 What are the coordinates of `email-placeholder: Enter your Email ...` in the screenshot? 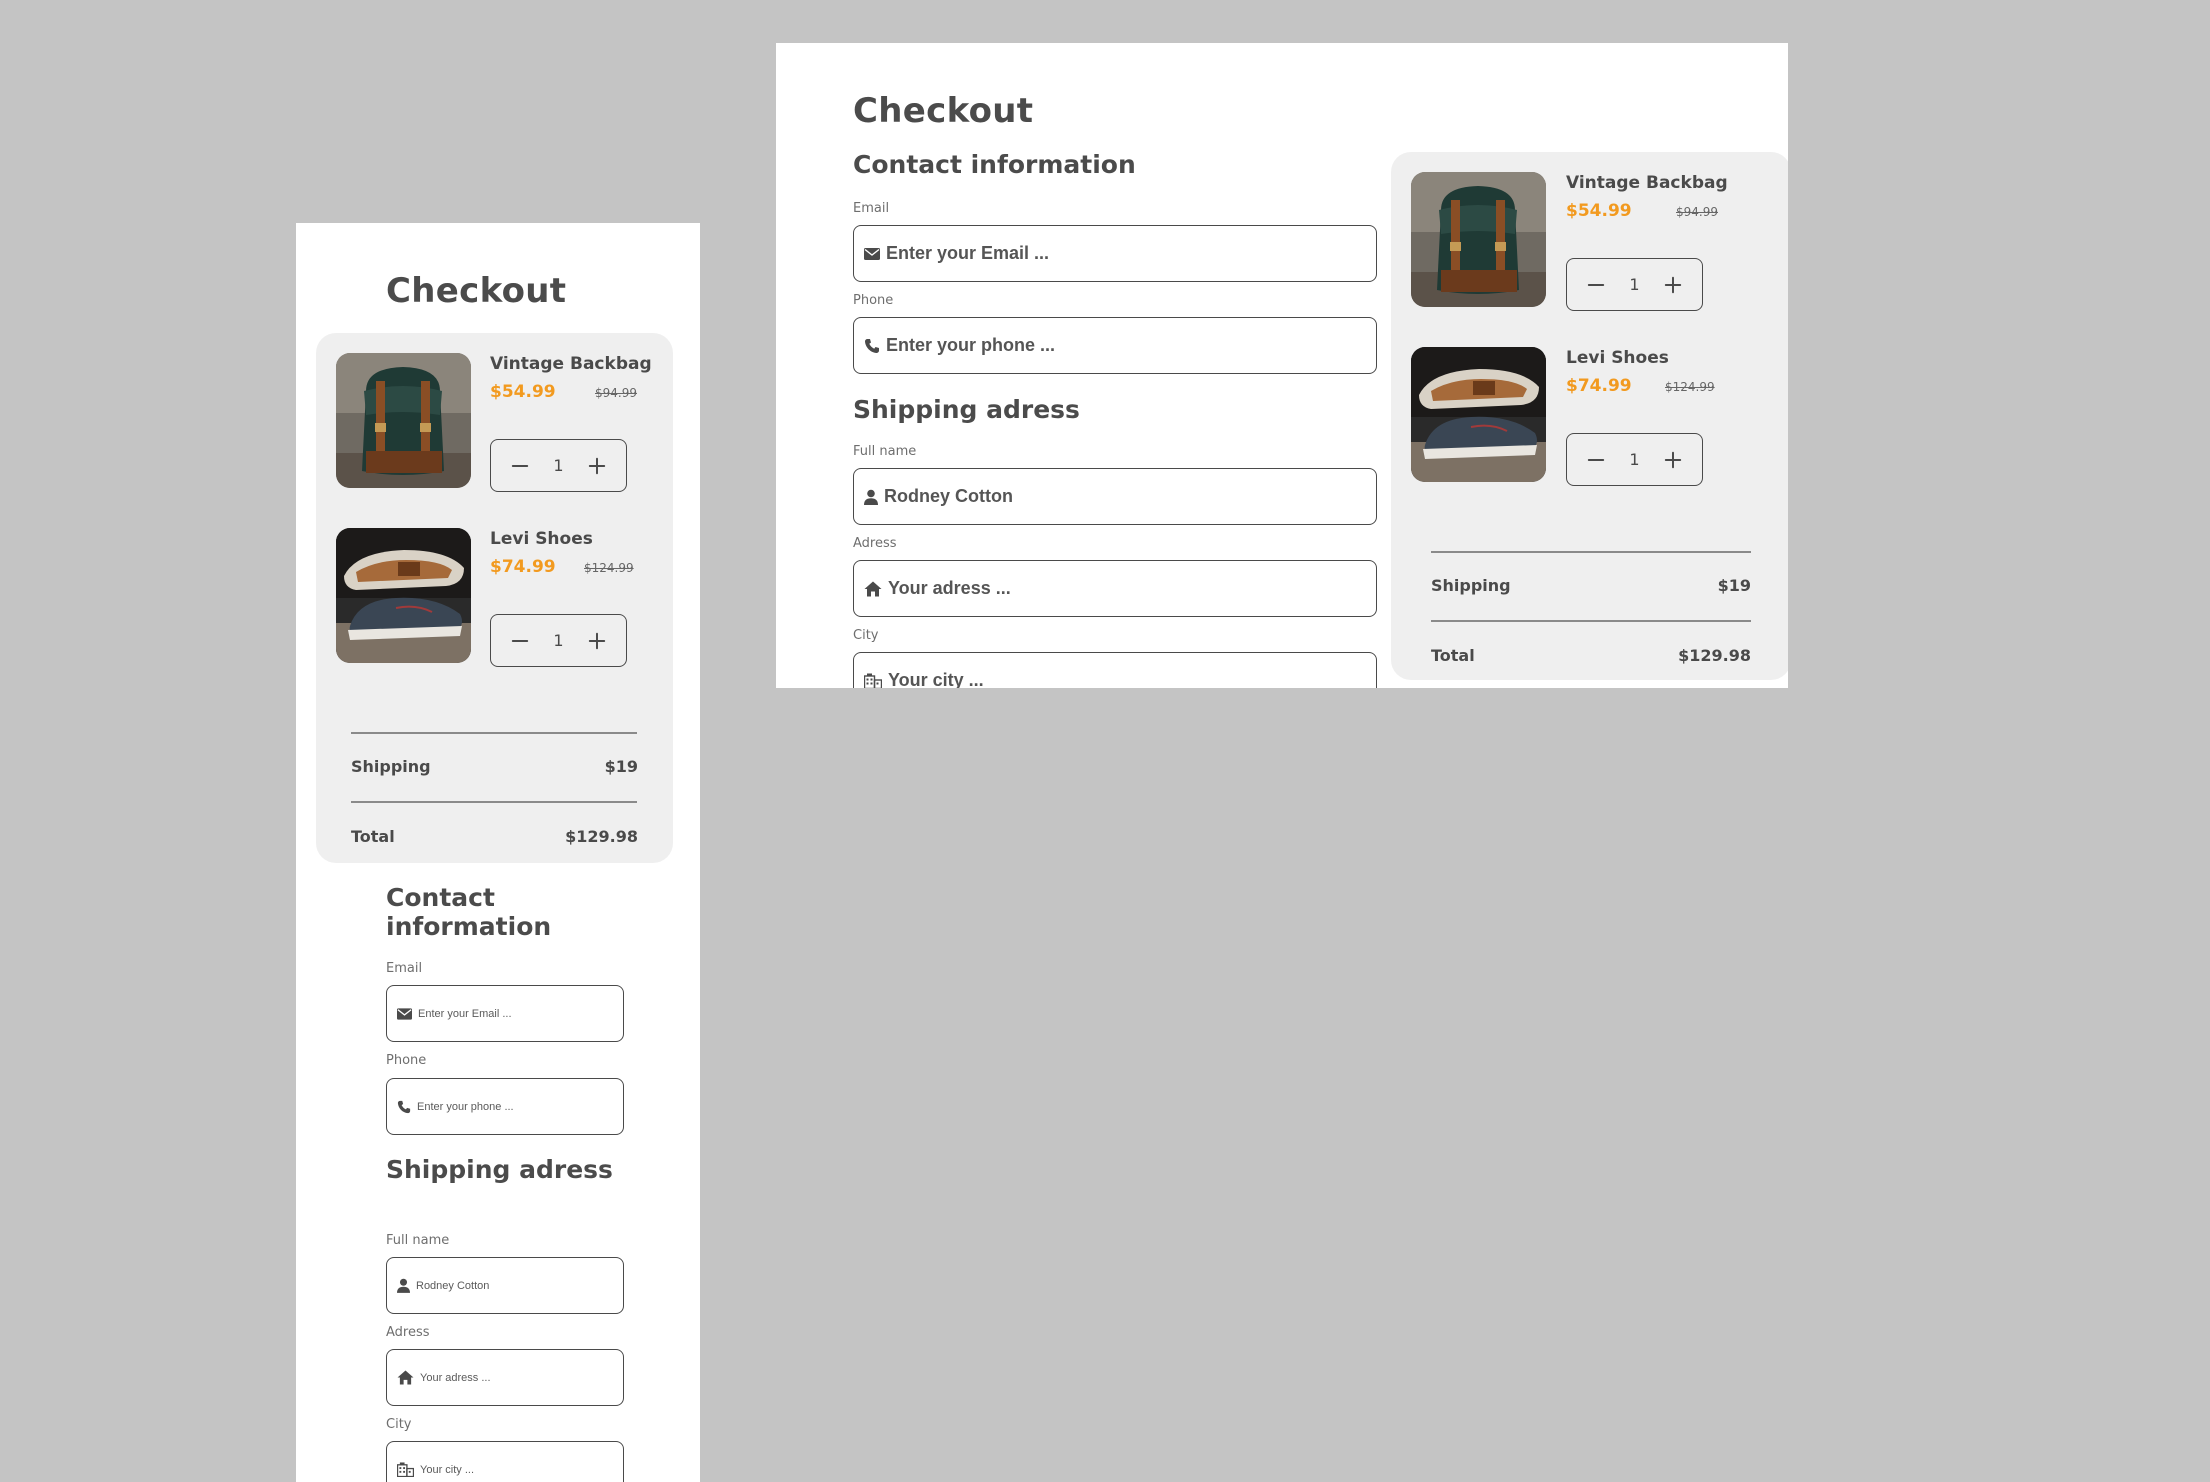 It's located at (465, 1013).